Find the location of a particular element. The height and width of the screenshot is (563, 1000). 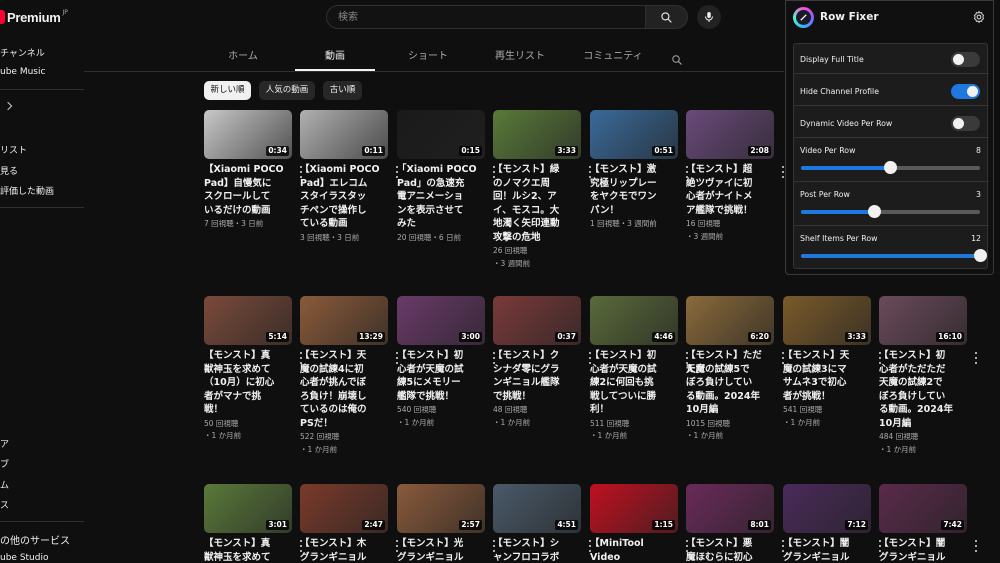

tab-playlists: 再生リスト is located at coordinates (520, 57).